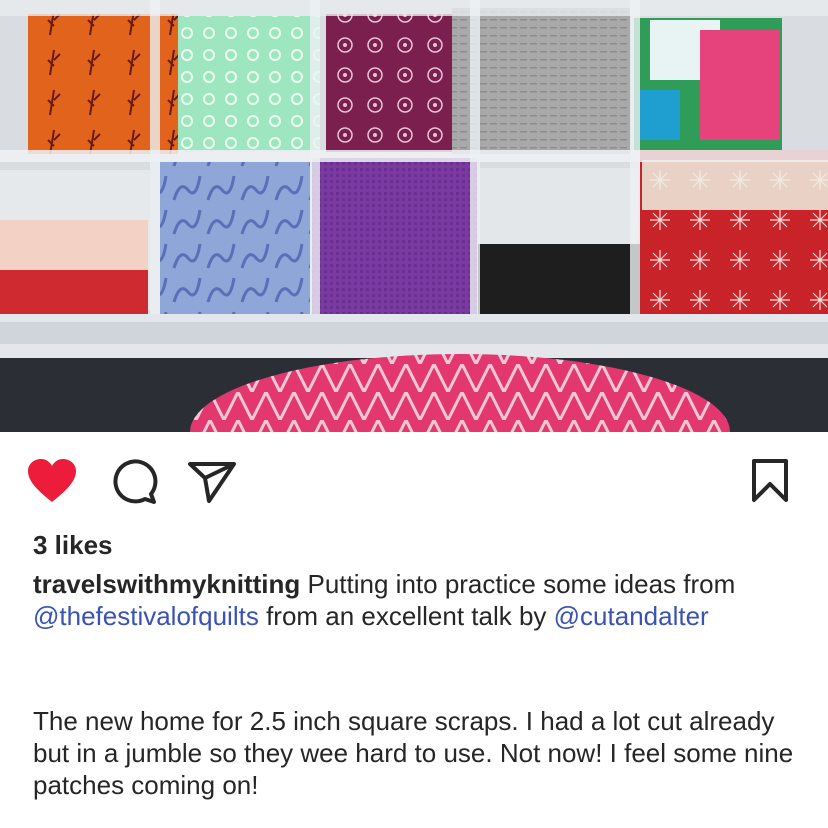  What do you see at coordinates (52, 481) in the screenshot?
I see `heart-icon` at bounding box center [52, 481].